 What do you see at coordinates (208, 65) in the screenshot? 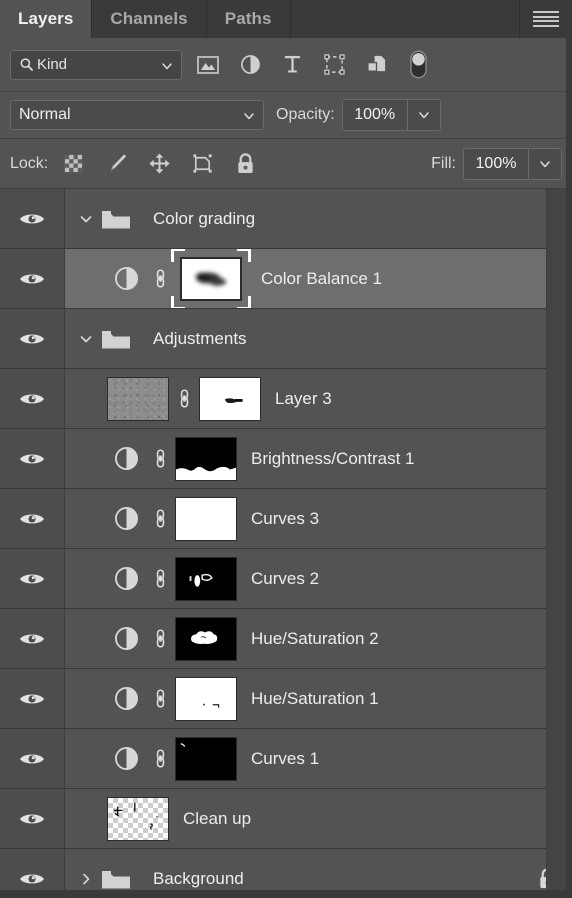
I see `filter-pixel-layers-icon` at bounding box center [208, 65].